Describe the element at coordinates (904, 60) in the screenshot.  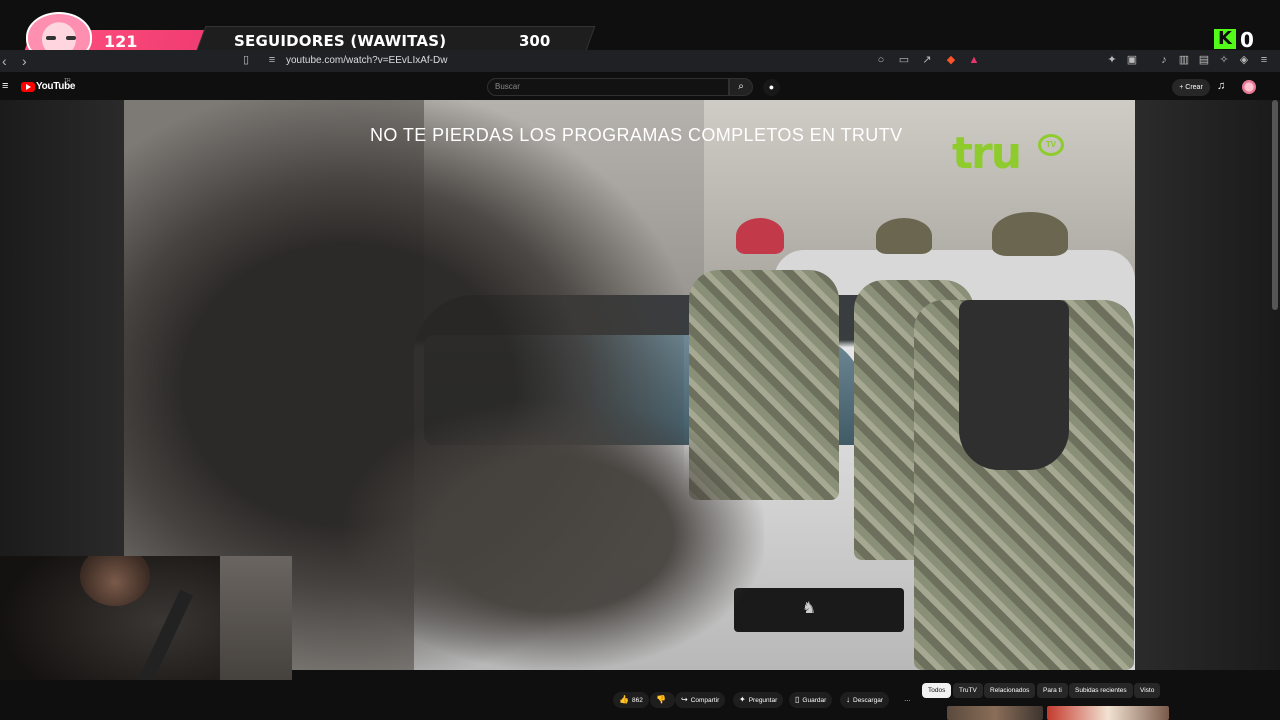
I see `cast-icon: ▭` at that location.